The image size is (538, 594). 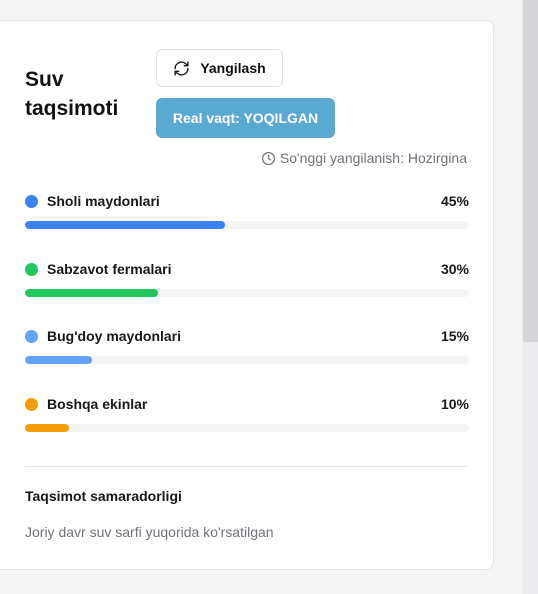 What do you see at coordinates (454, 404) in the screenshot?
I see `item-percent: 10%` at bounding box center [454, 404].